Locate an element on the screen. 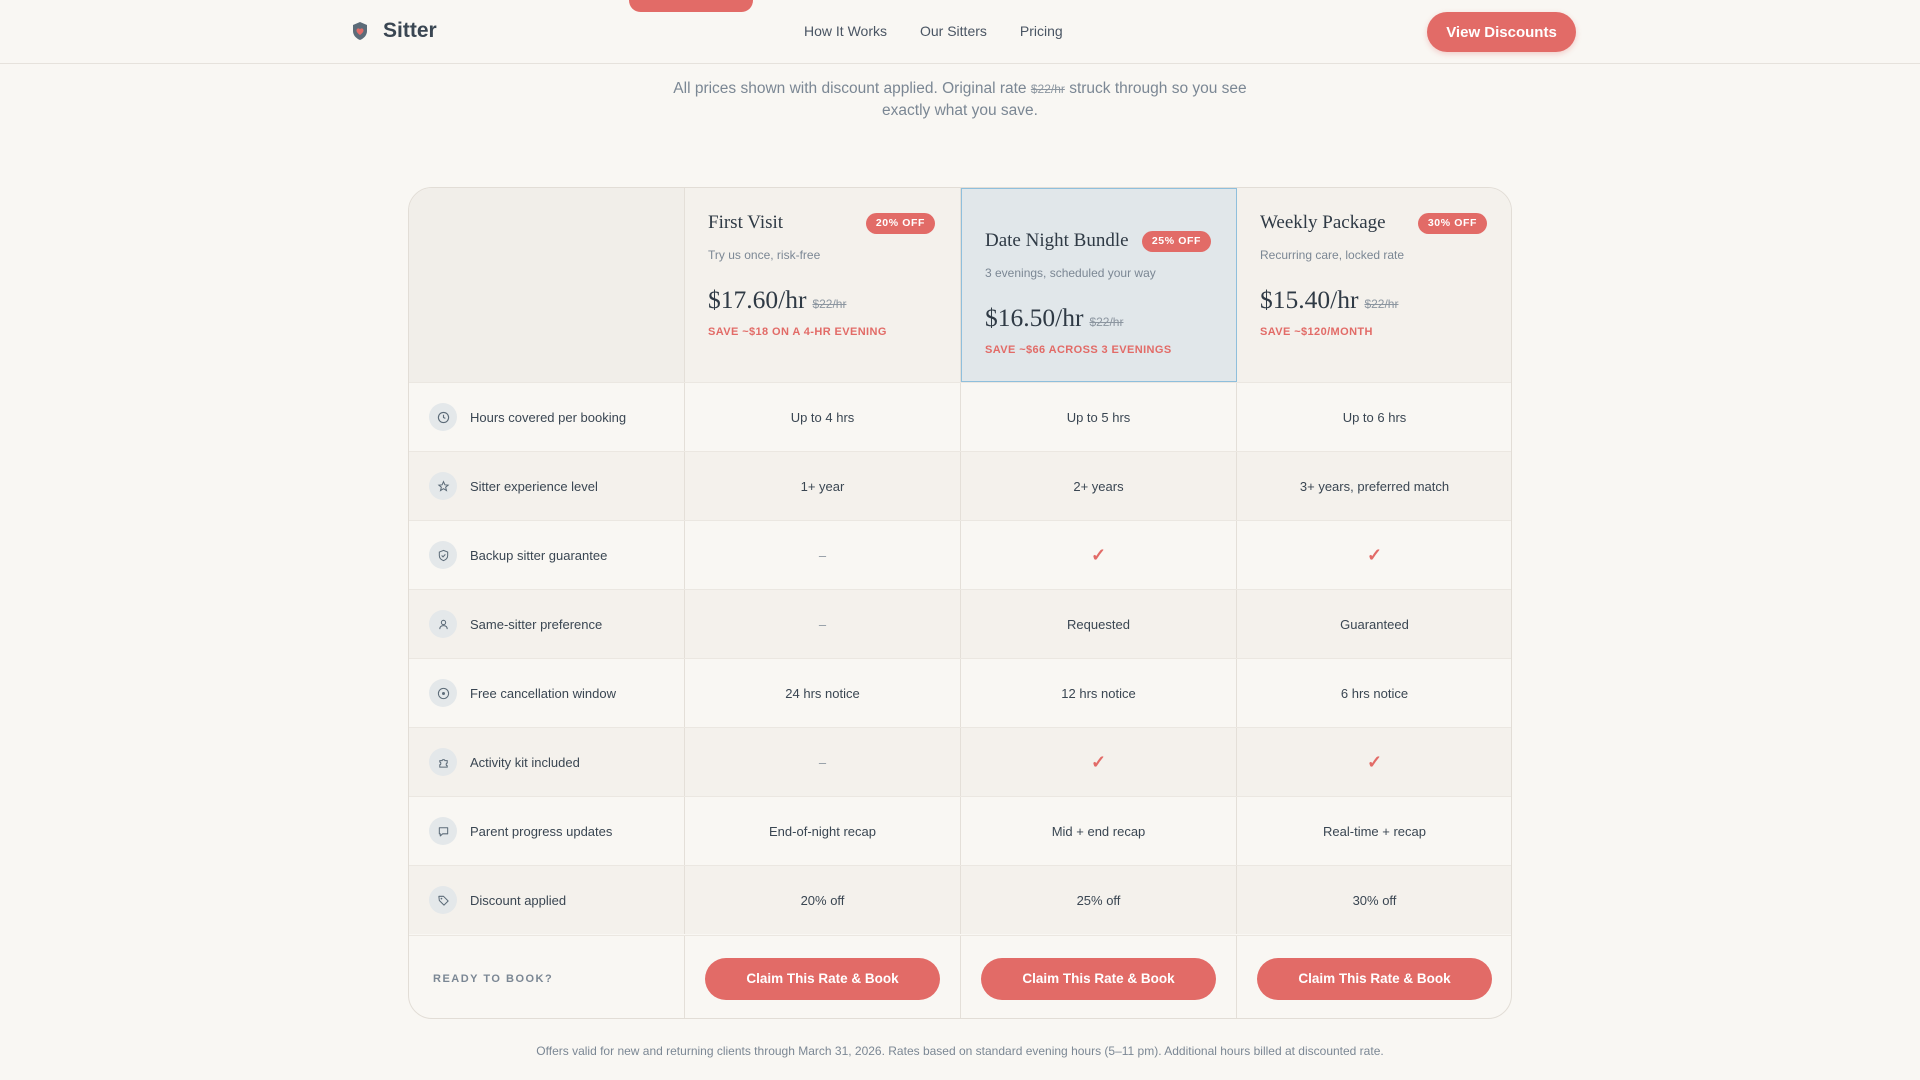 The width and height of the screenshot is (1920, 1080). plan-price: $15.40/hr $22/hr is located at coordinates (1329, 300).